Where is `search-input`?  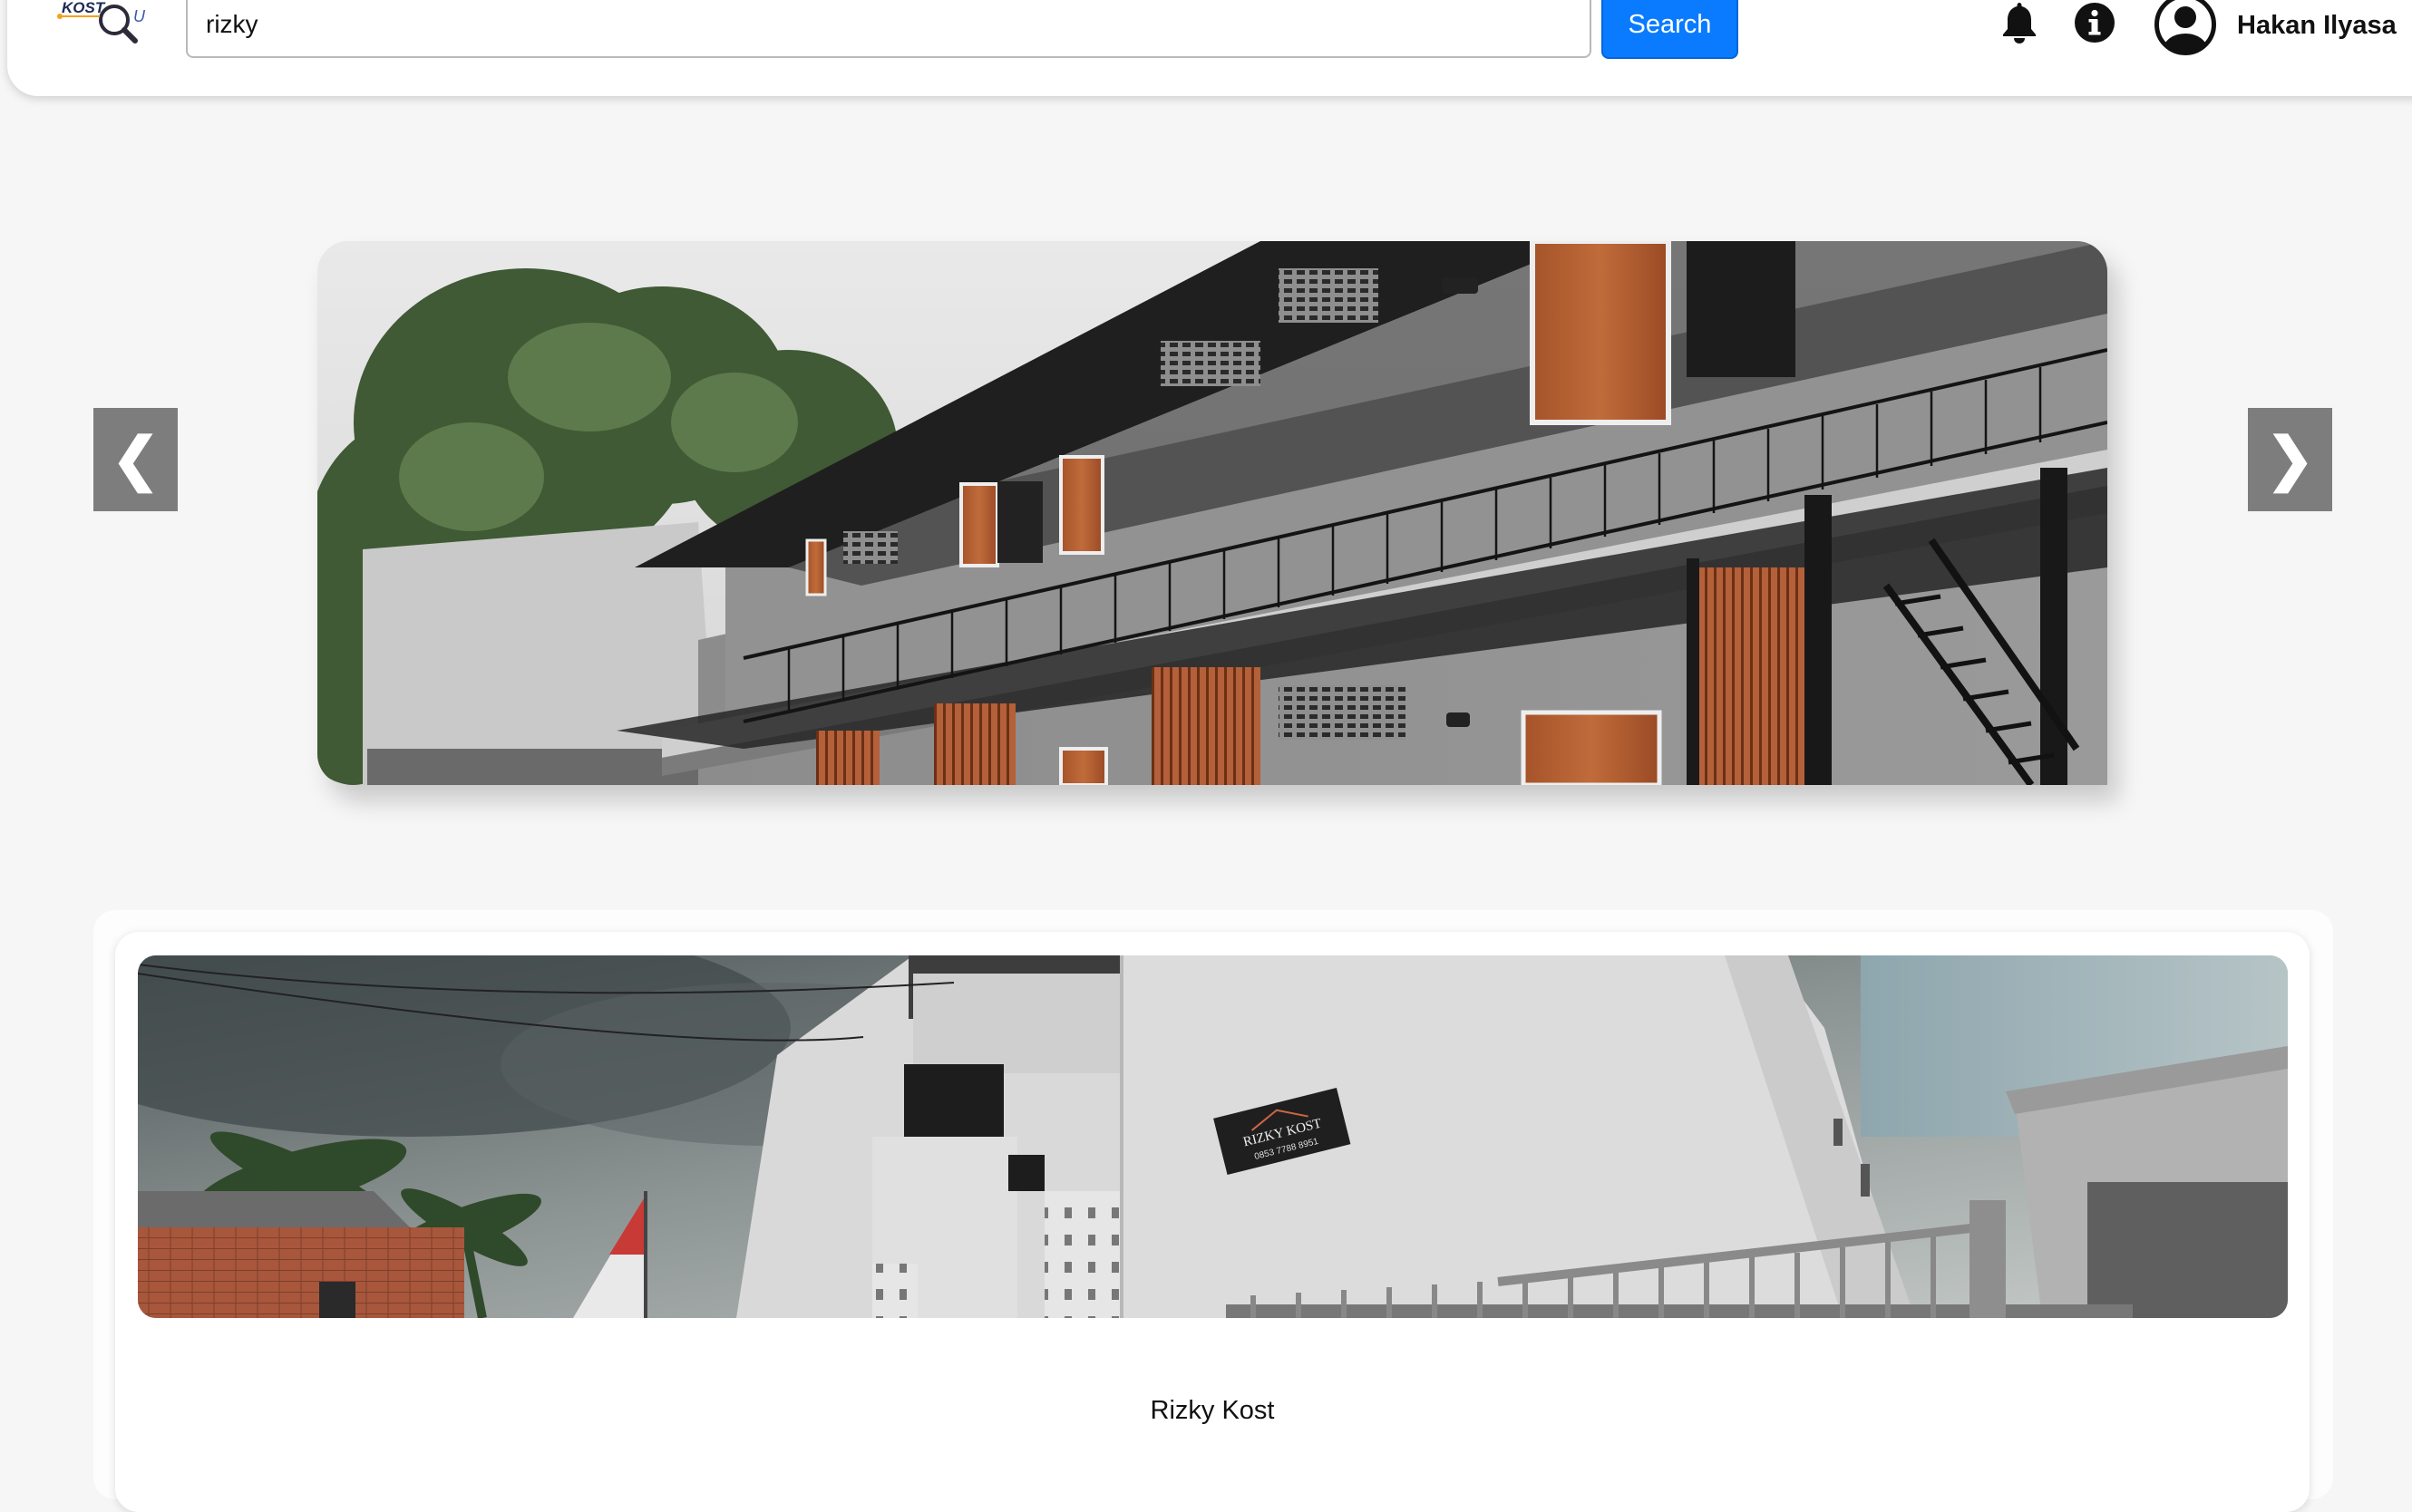
search-input is located at coordinates (888, 29).